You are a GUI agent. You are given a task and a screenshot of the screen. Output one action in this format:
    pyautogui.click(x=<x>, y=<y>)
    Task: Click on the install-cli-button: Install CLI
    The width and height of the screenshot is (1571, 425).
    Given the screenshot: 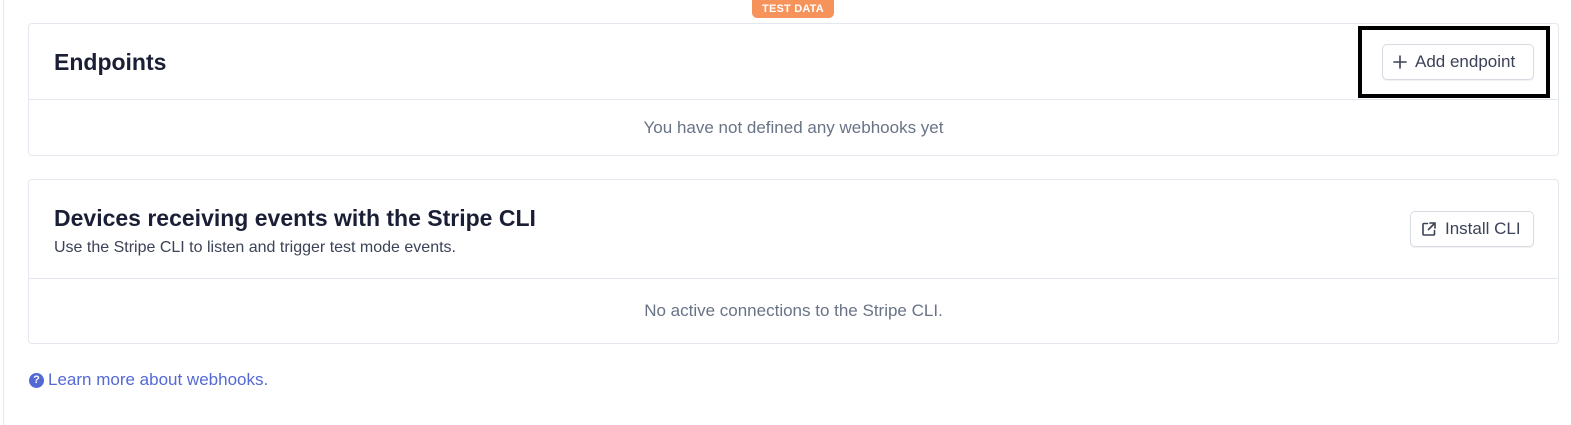 What is the action you would take?
    pyautogui.click(x=1472, y=229)
    